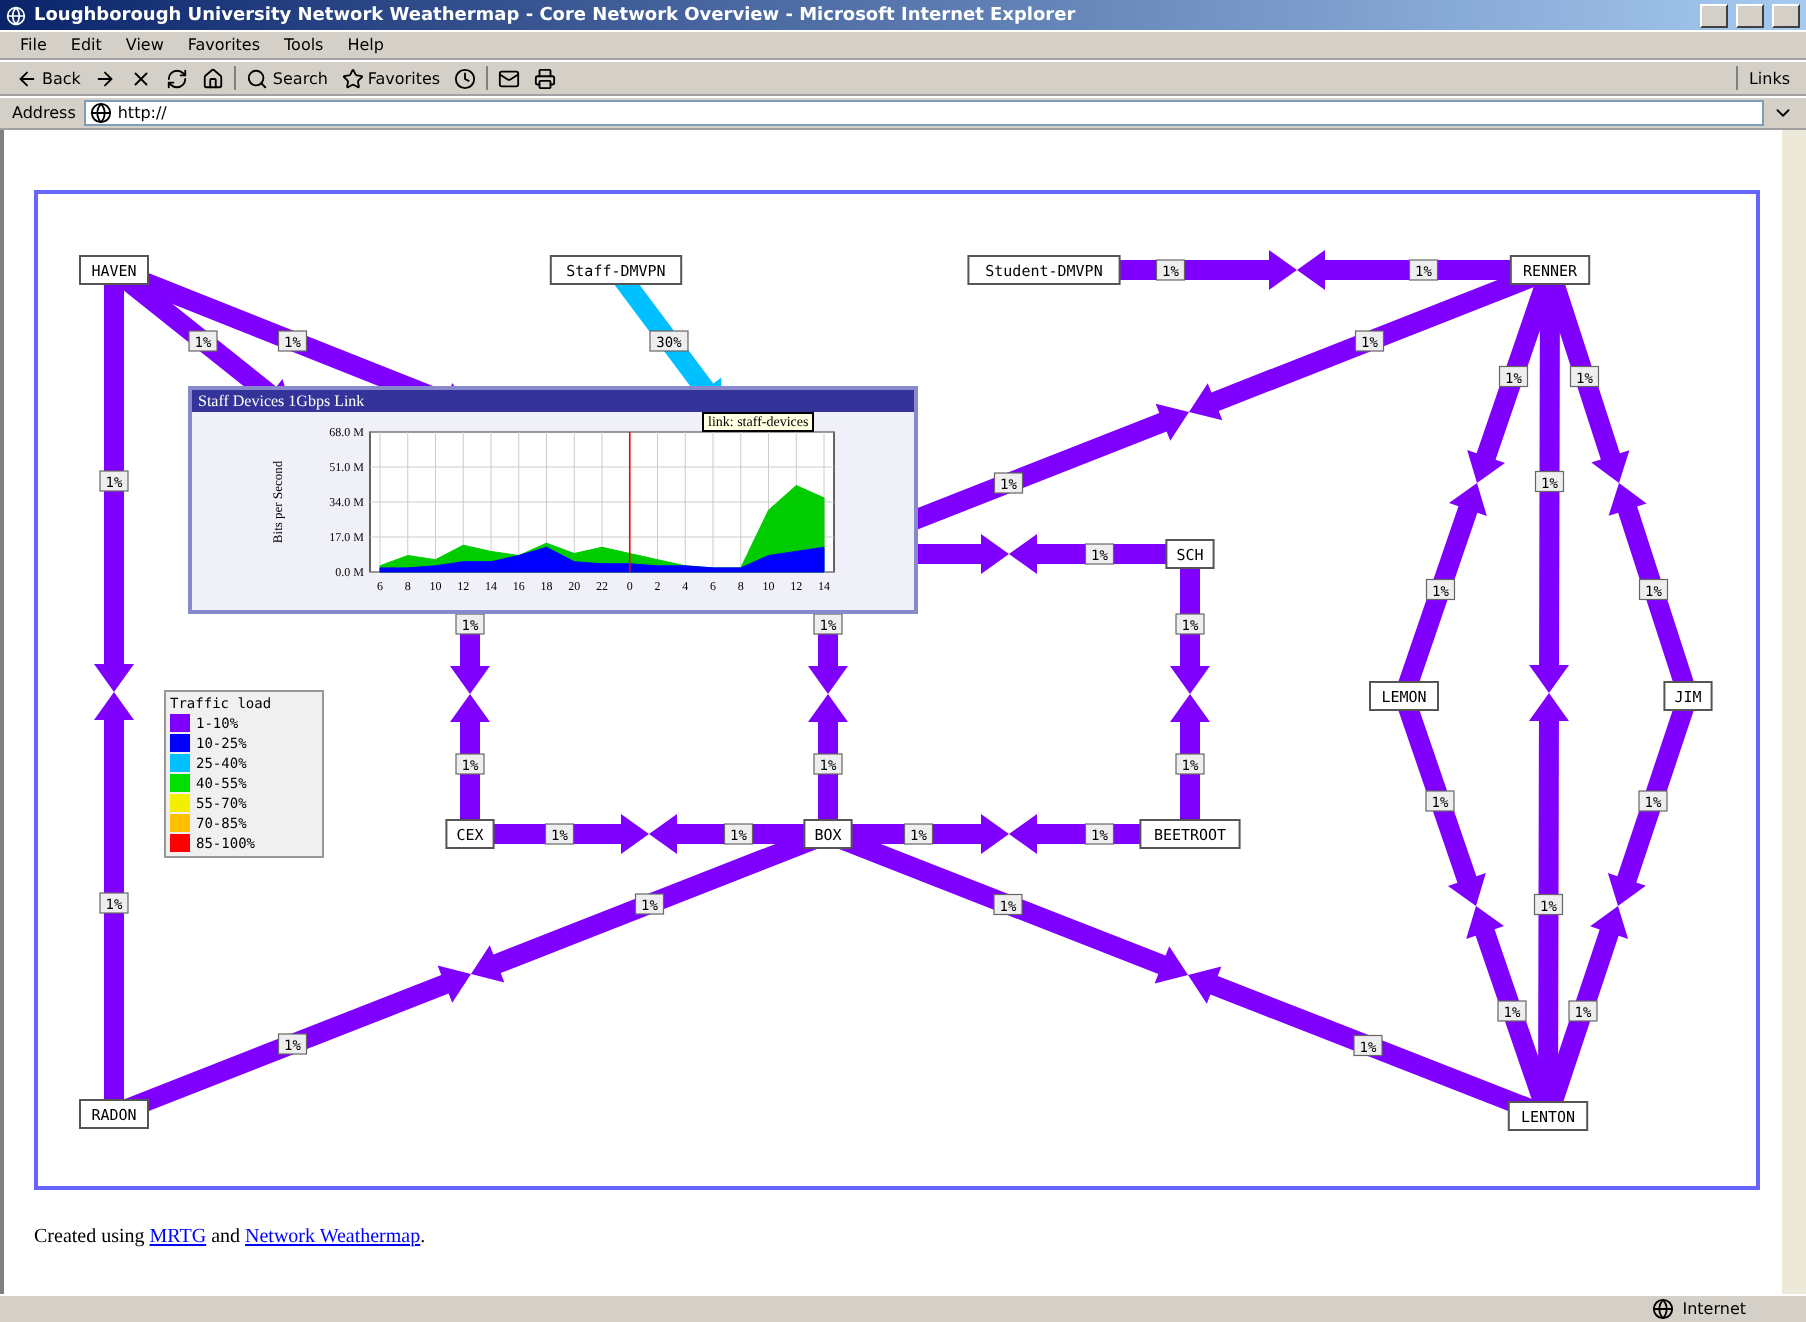  Describe the element at coordinates (27, 78) in the screenshot. I see `back-icon` at that location.